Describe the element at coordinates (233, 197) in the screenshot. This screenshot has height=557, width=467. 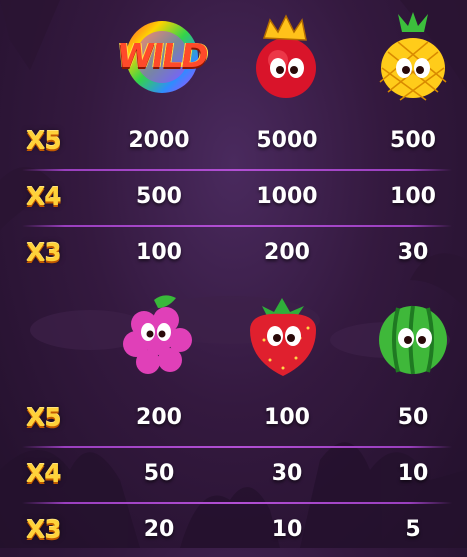
I see `pay-row: X4 500 1000 100` at that location.